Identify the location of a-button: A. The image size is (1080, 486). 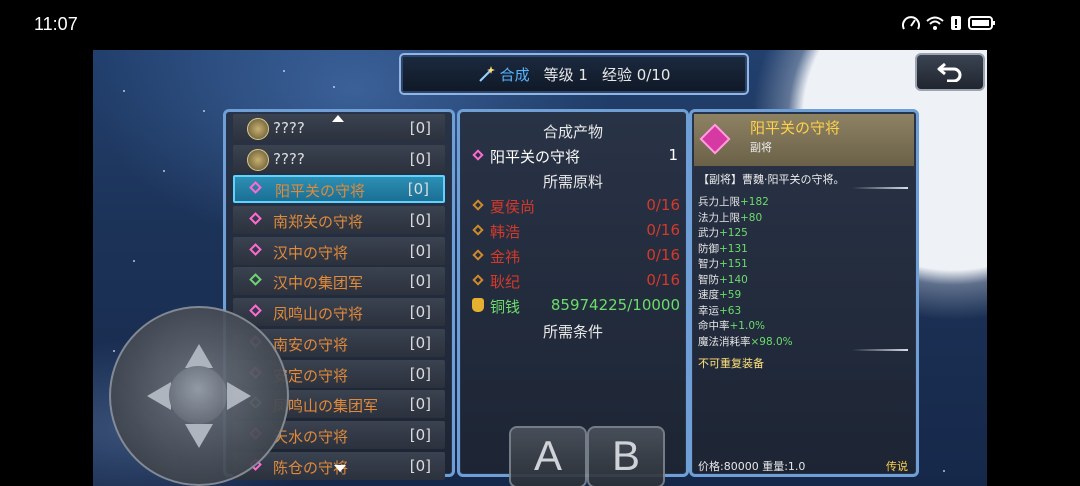
(548, 456).